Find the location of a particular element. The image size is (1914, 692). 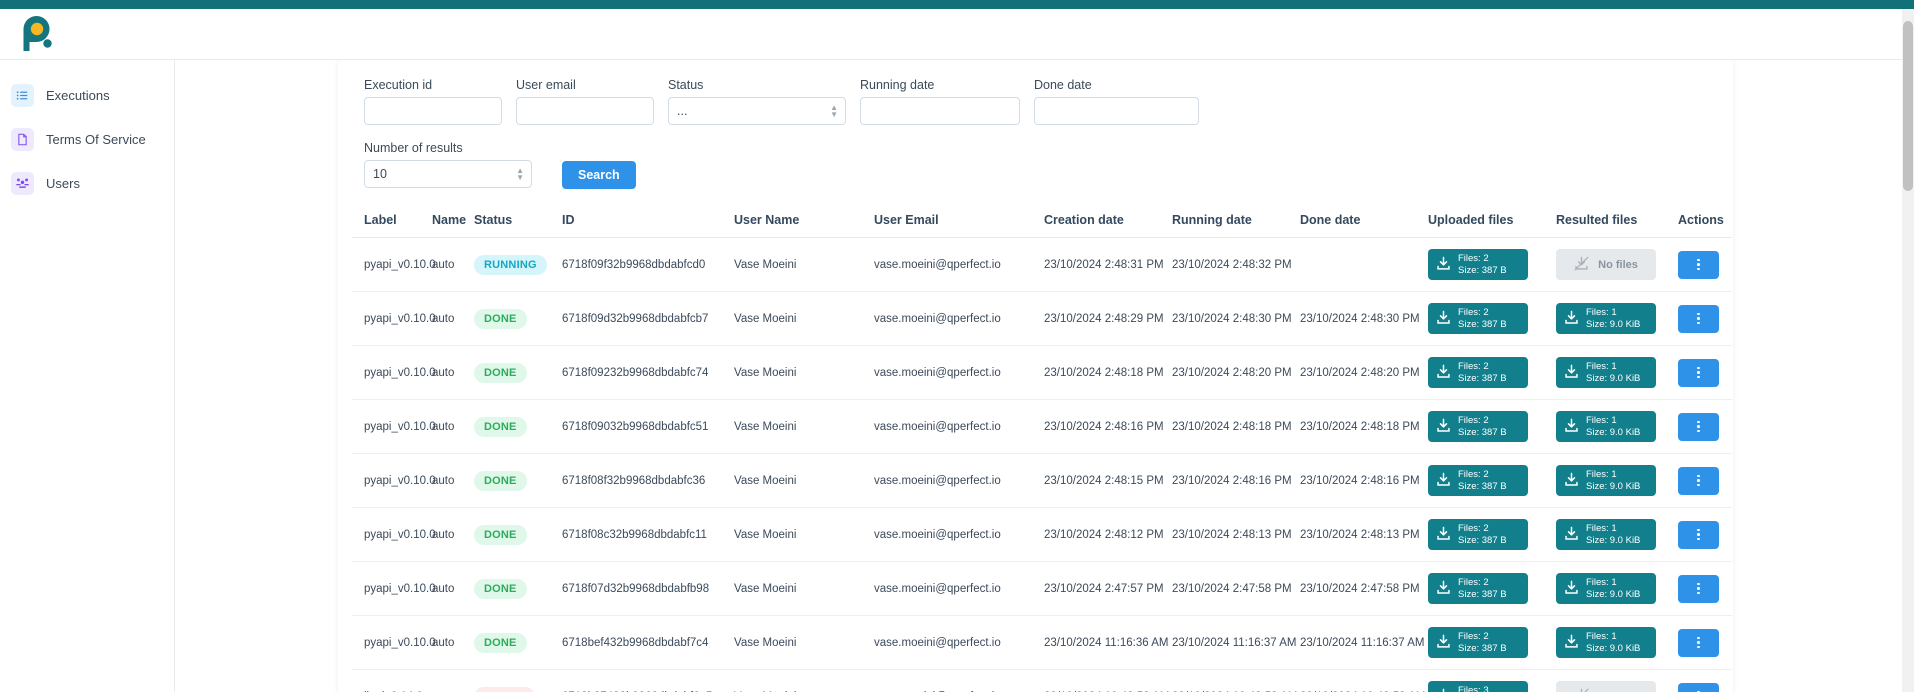

resulted-files-meta: Files: 1 Size: 9.0 KiB is located at coordinates (1613, 426).